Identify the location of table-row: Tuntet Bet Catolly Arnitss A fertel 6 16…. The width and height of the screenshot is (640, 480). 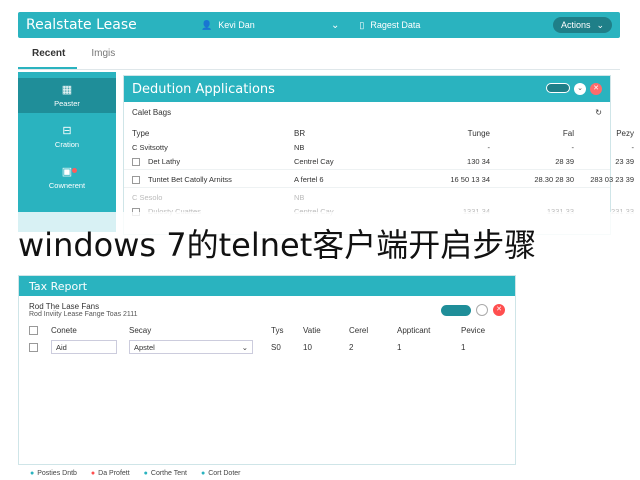
(379, 179).